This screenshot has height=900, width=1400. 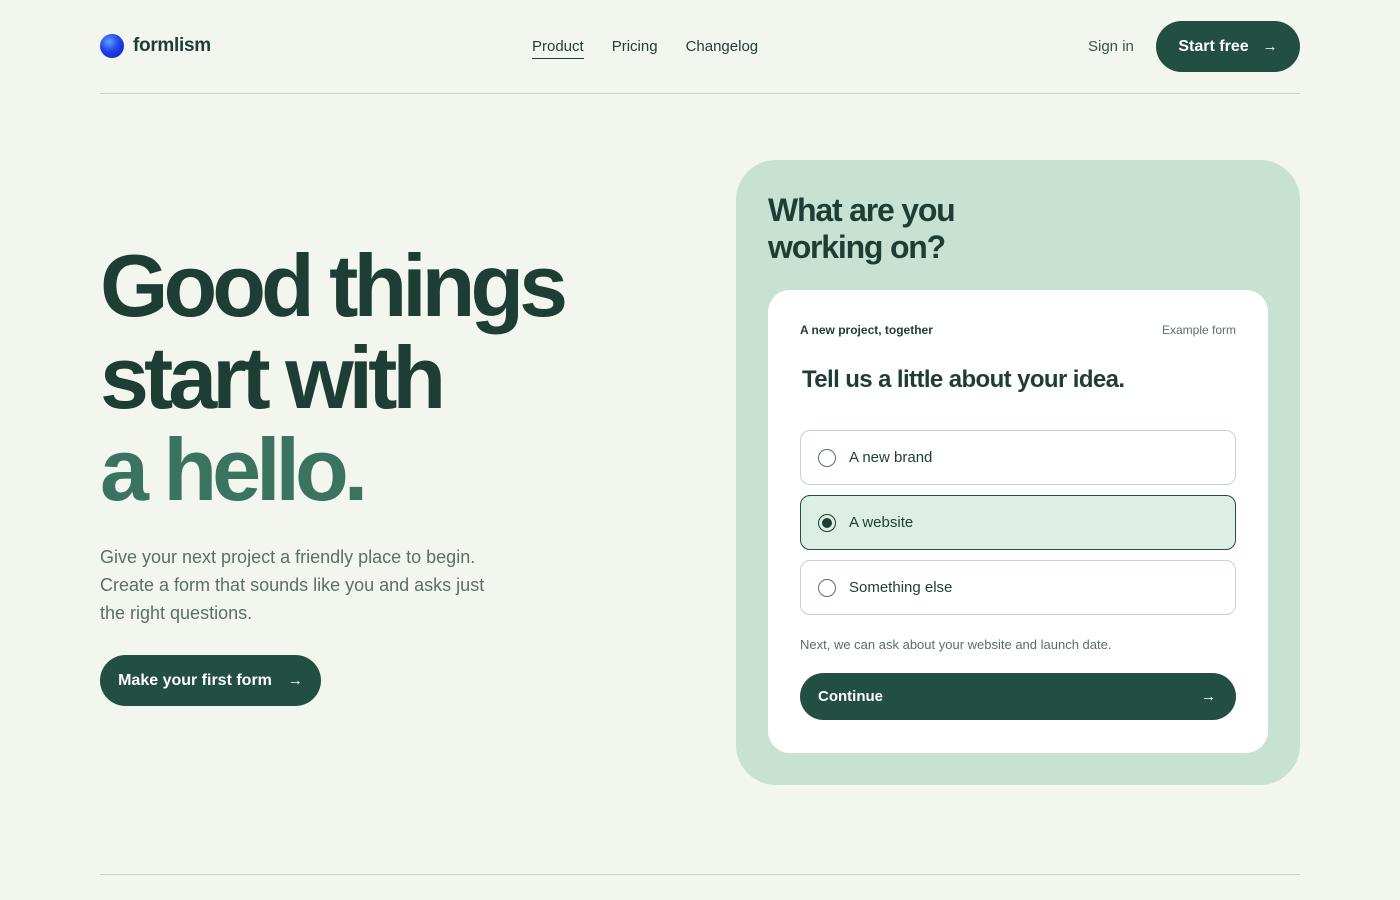 I want to click on hero-title-line-1: Good things, so click(x=334, y=285).